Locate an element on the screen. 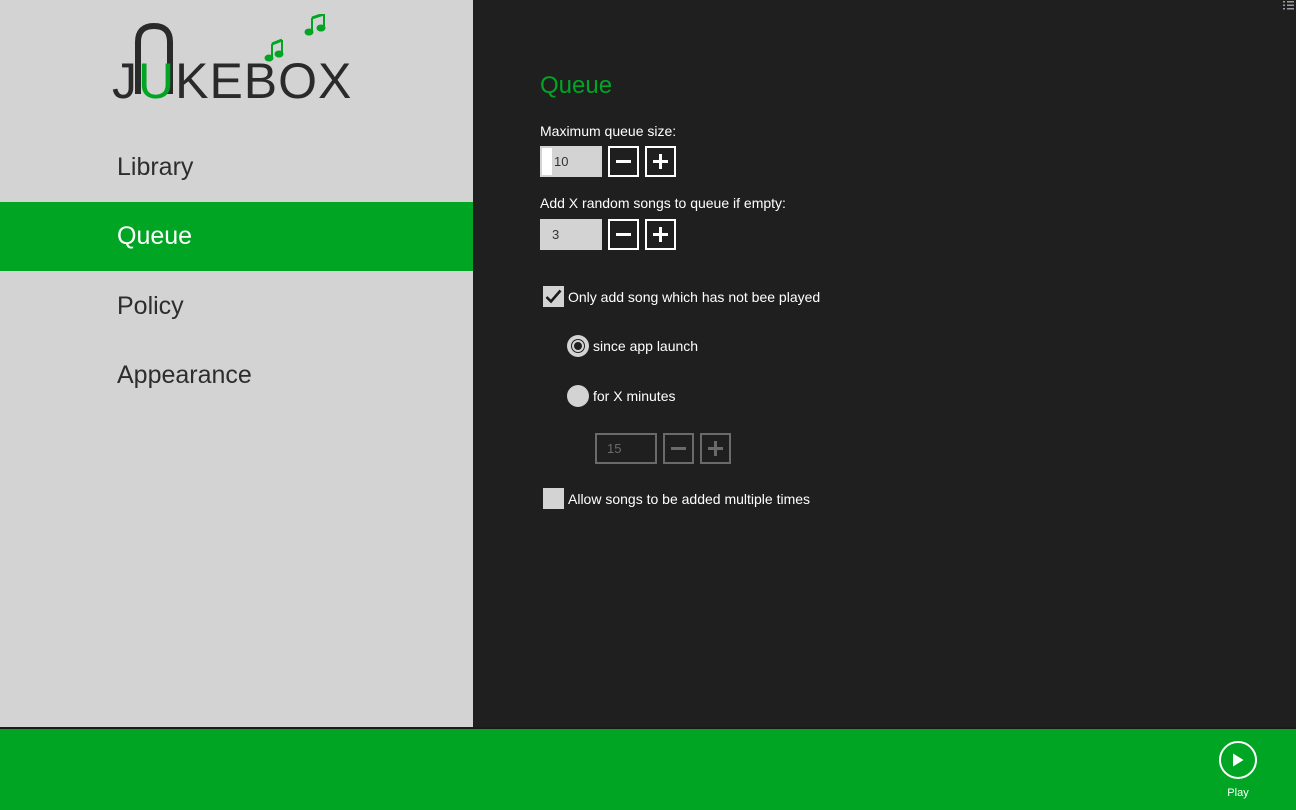  play-button: Play is located at coordinates (1238, 770).